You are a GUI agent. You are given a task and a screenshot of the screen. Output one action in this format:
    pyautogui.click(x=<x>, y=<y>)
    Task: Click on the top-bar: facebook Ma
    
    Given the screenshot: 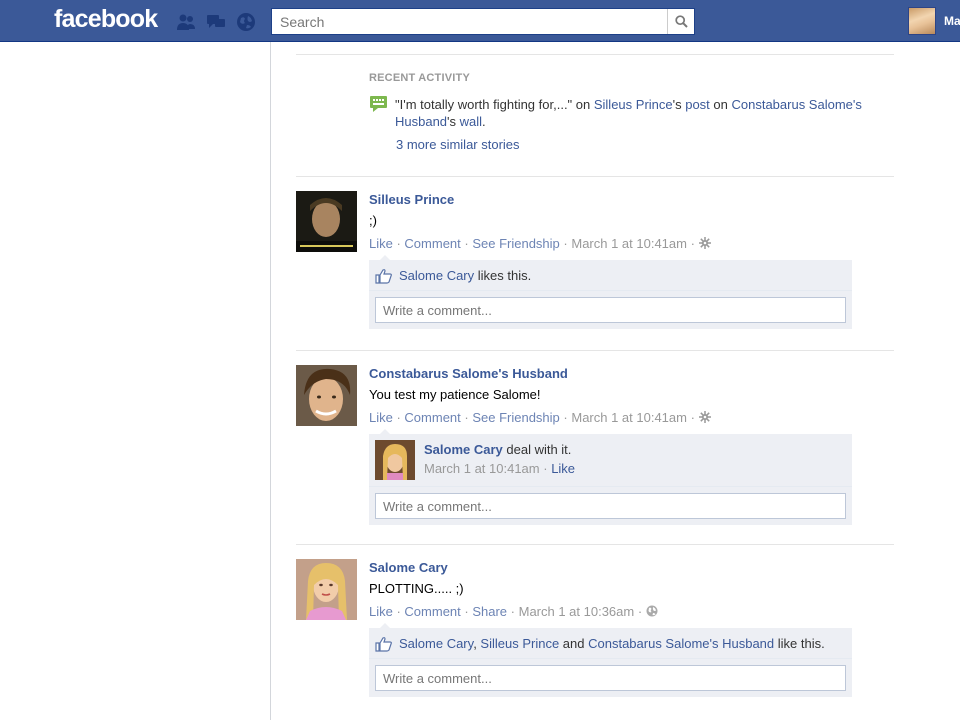 What is the action you would take?
    pyautogui.click(x=480, y=21)
    